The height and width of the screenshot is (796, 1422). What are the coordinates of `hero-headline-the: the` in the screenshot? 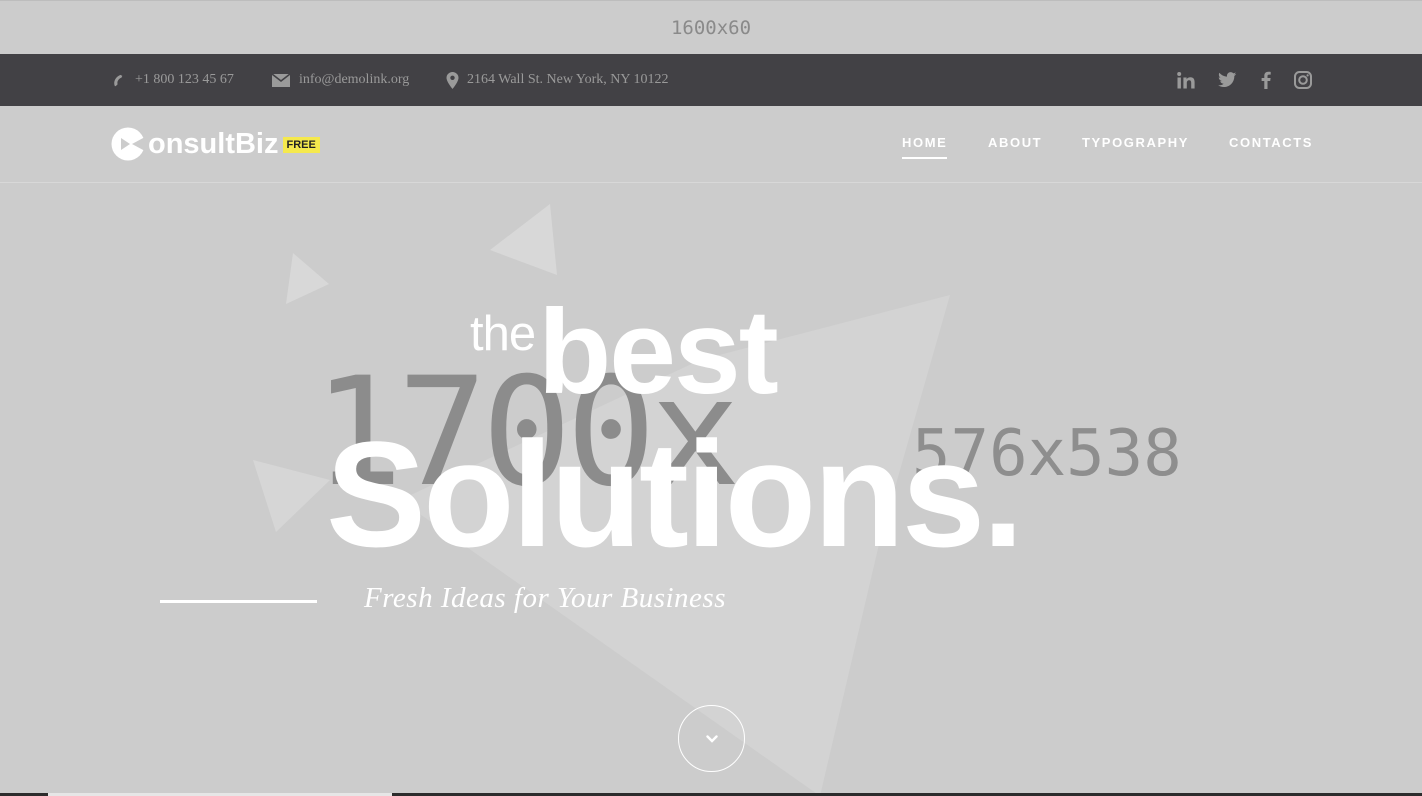 It's located at (503, 334).